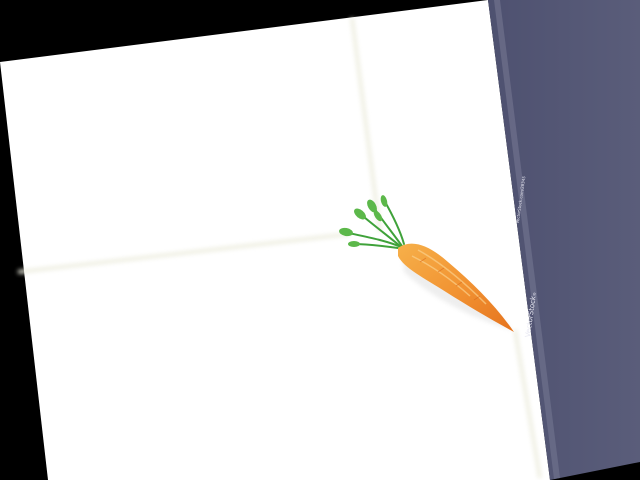 This screenshot has width=640, height=480. I want to click on brand-reg-mark: ®, so click(535, 294).